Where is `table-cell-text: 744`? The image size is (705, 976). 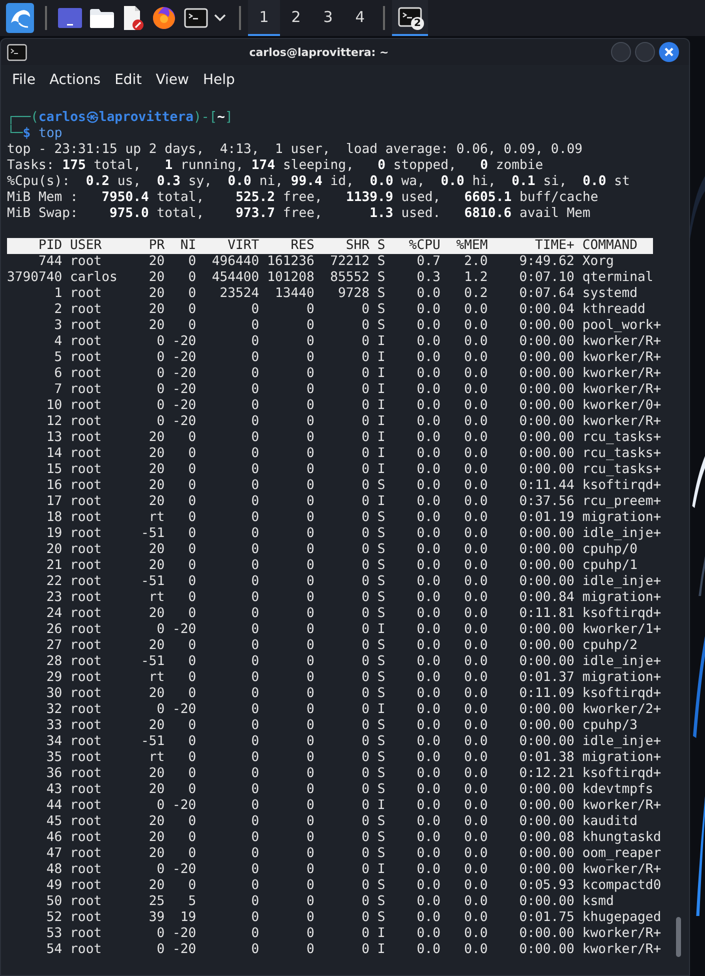 table-cell-text: 744 is located at coordinates (50, 262).